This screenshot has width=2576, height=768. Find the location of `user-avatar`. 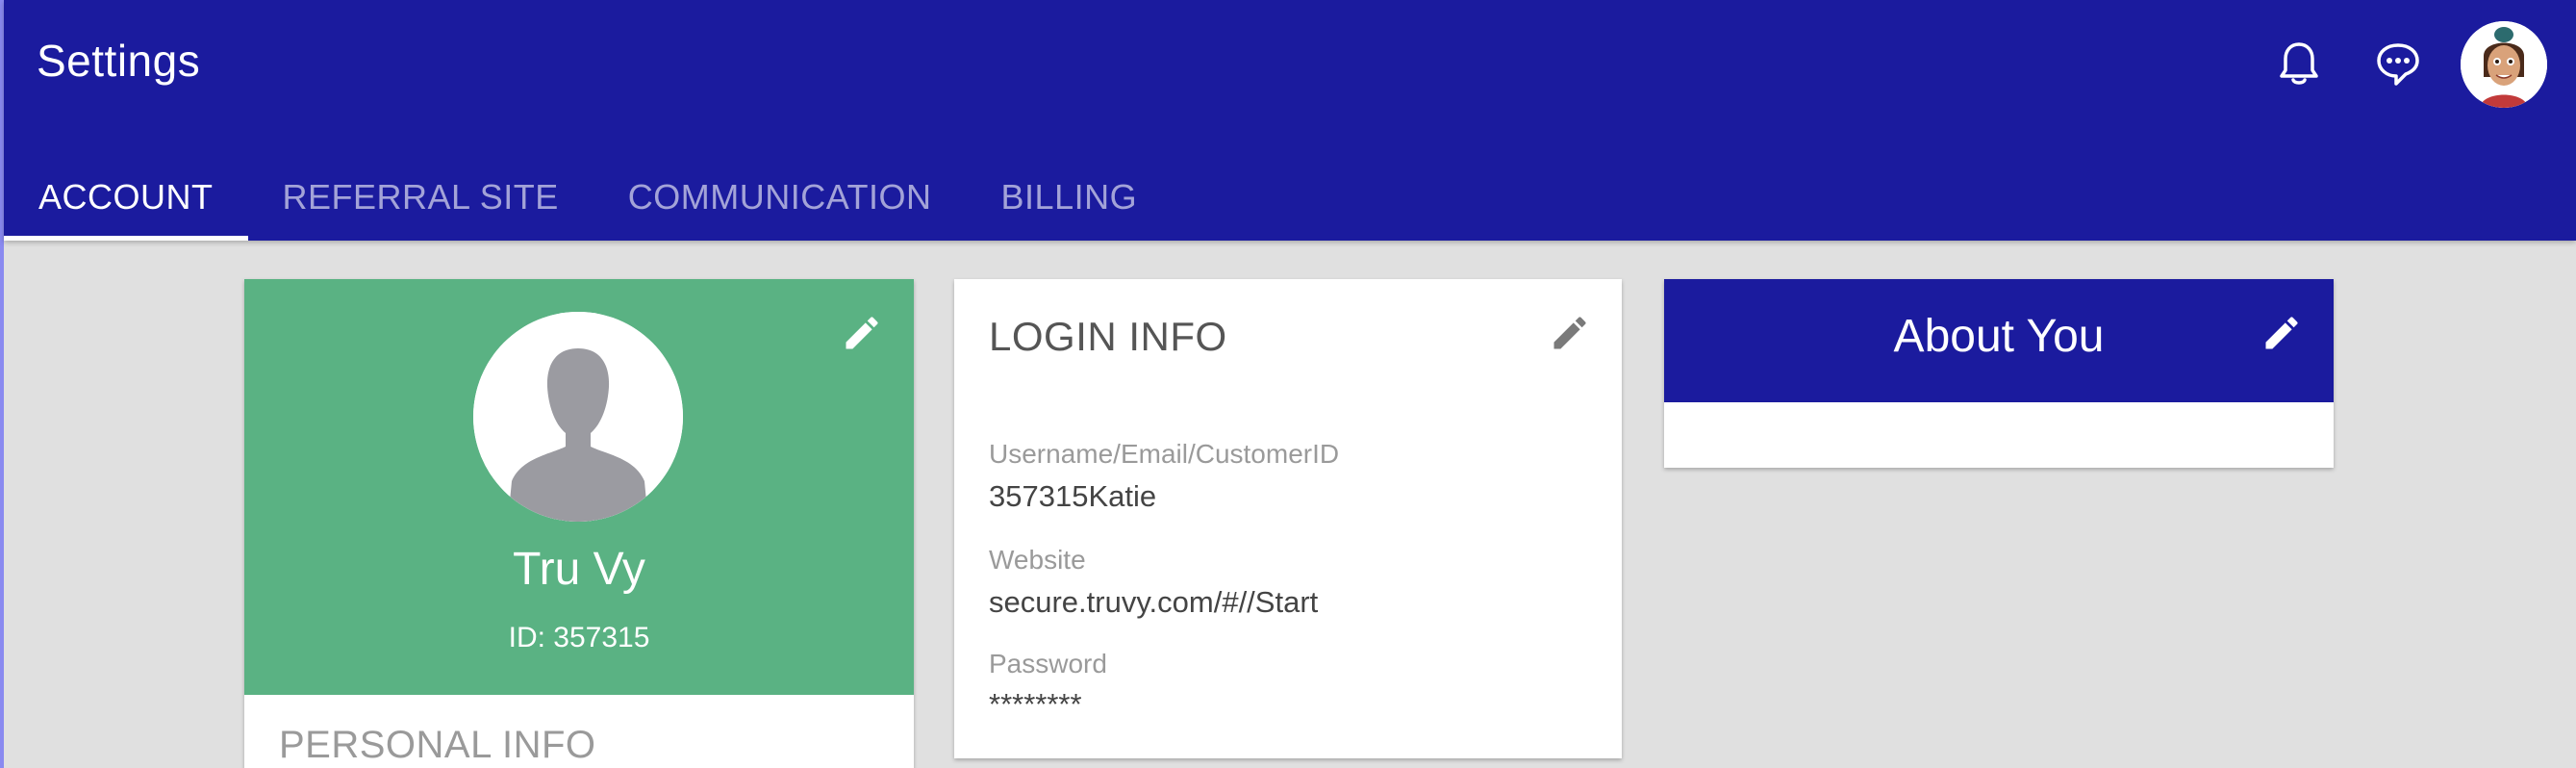

user-avatar is located at coordinates (2504, 64).